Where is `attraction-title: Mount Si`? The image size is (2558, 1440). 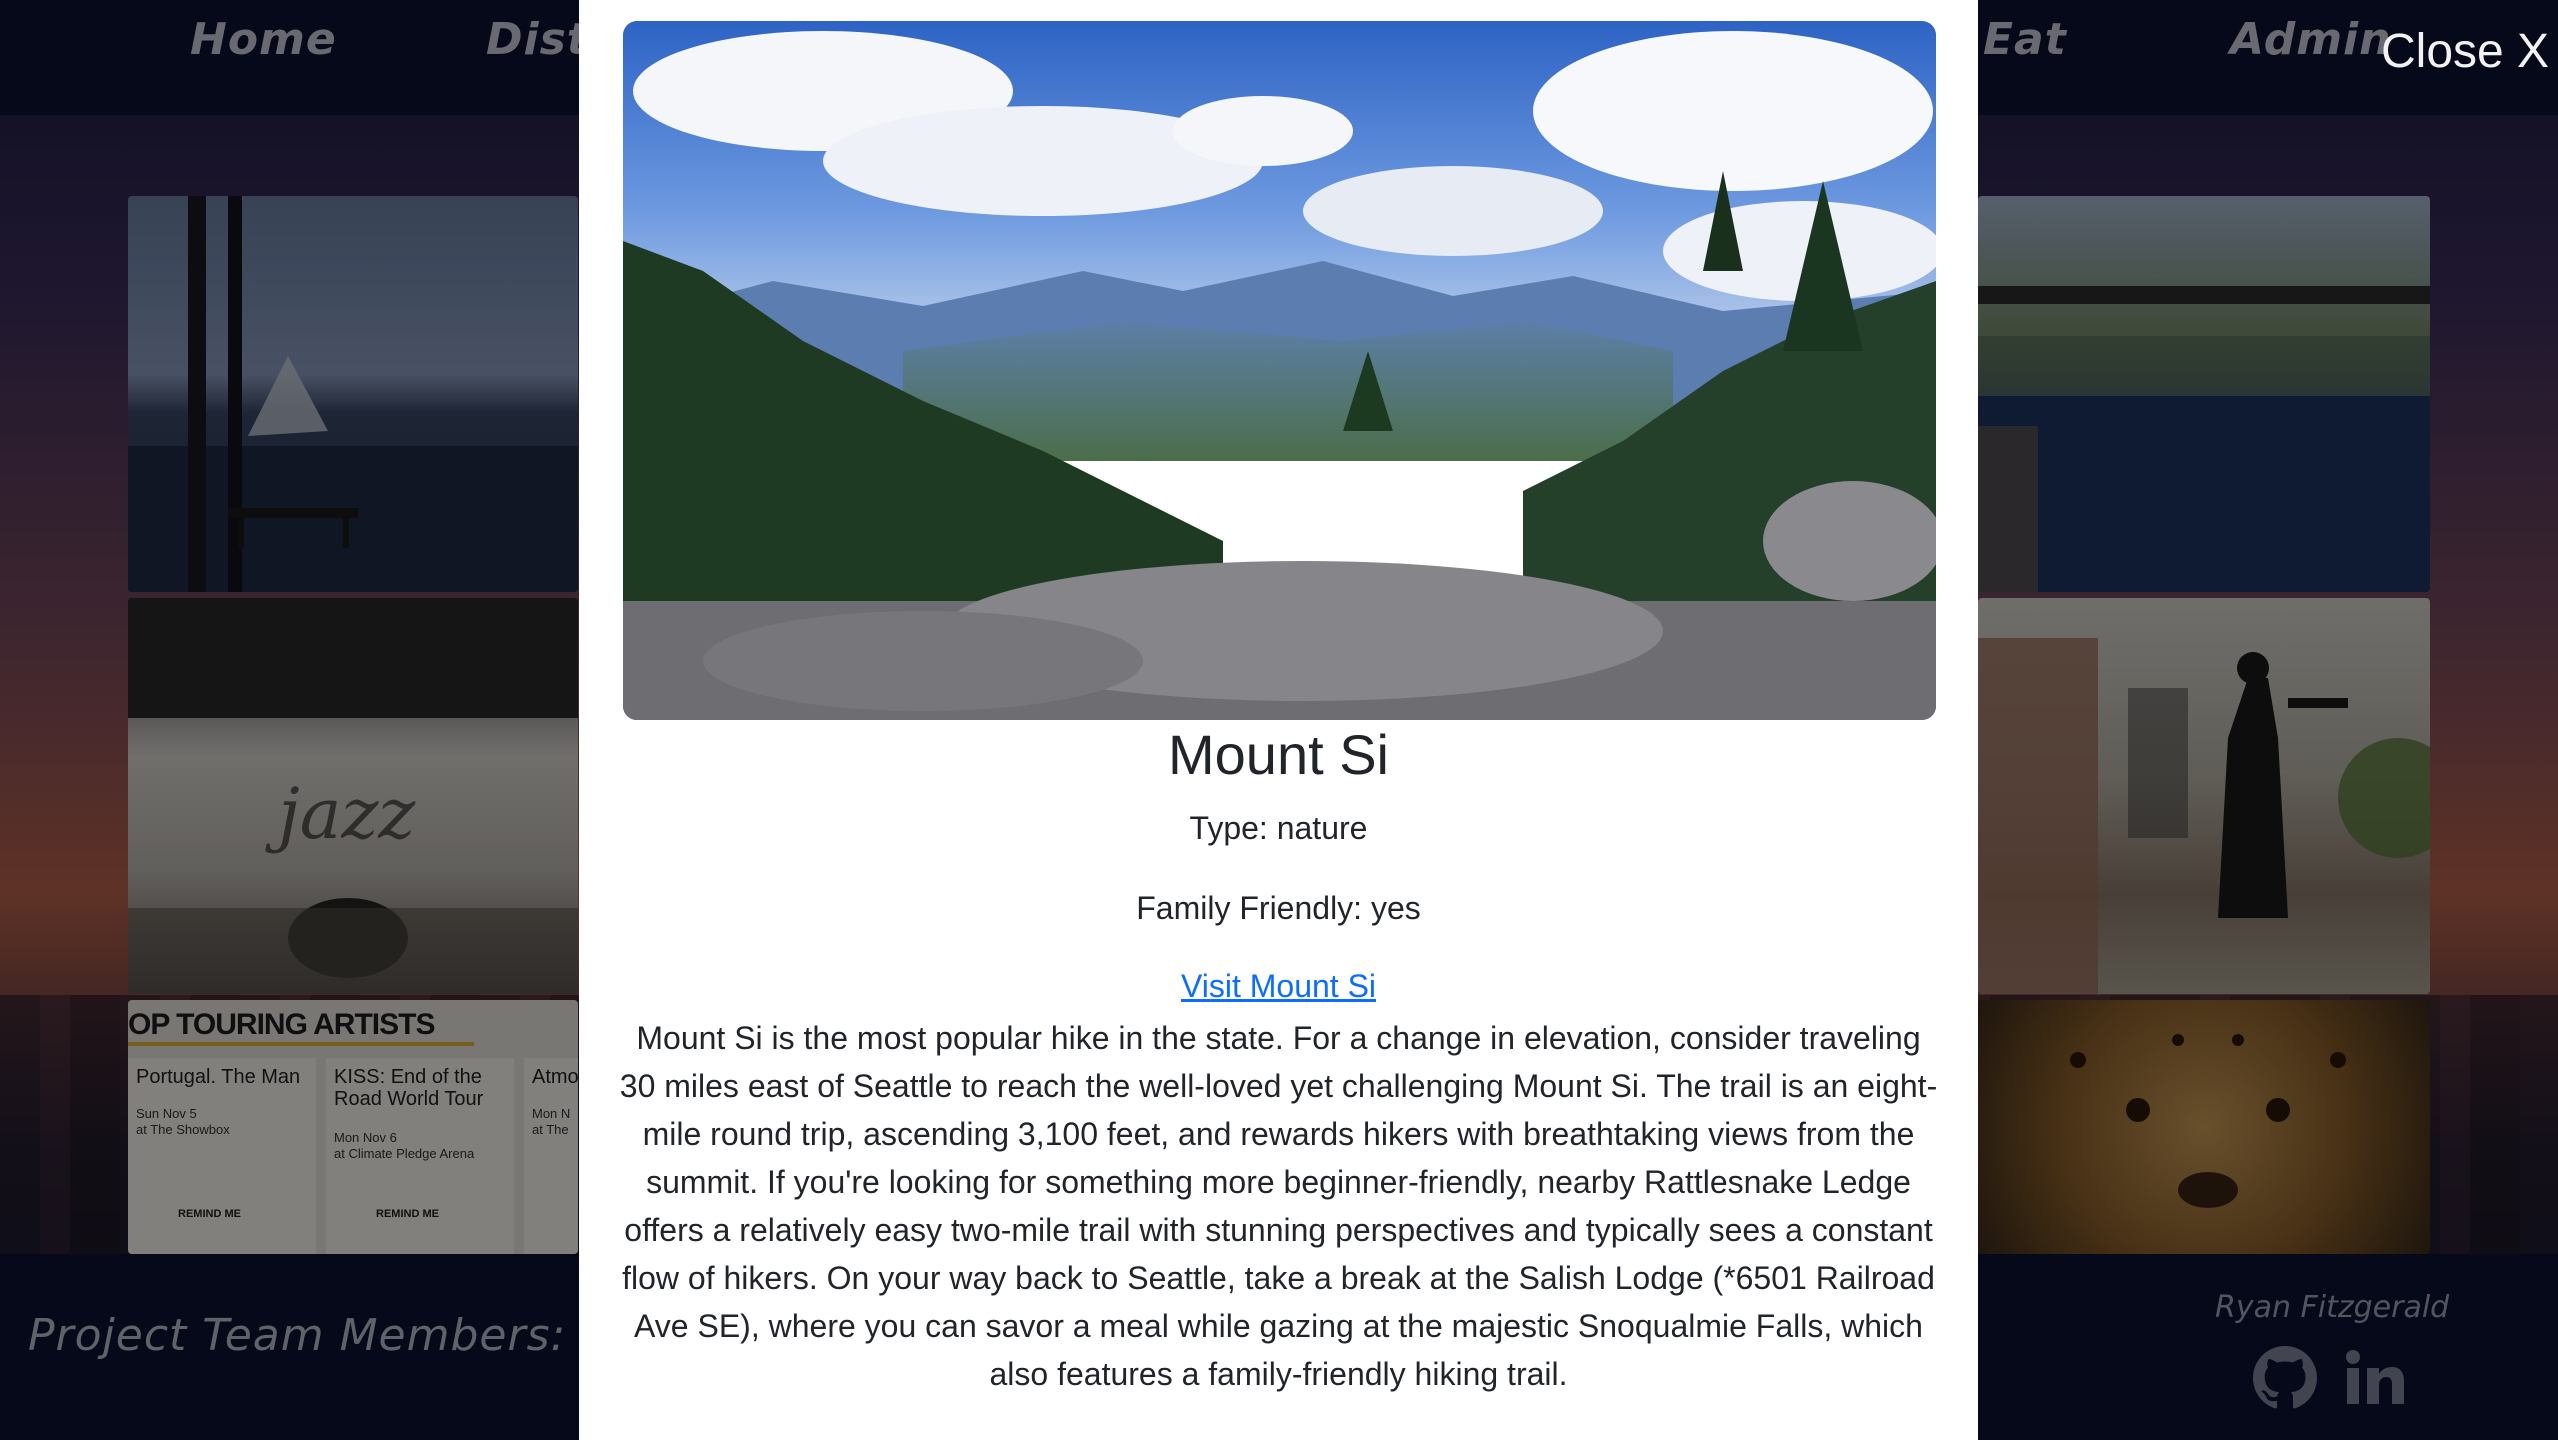 attraction-title: Mount Si is located at coordinates (1278, 754).